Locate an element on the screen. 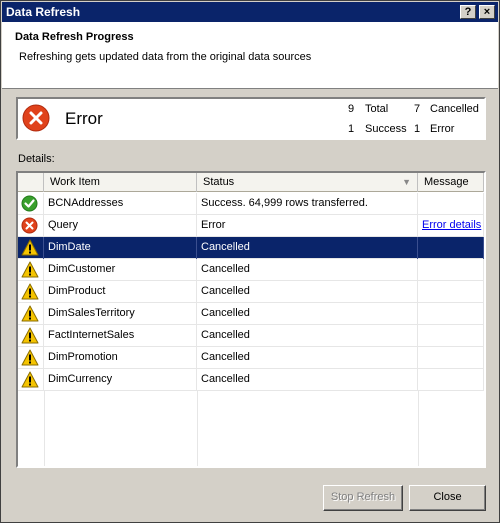 This screenshot has width=500, height=523. work-item-cell: BCNAddresses is located at coordinates (120, 204).